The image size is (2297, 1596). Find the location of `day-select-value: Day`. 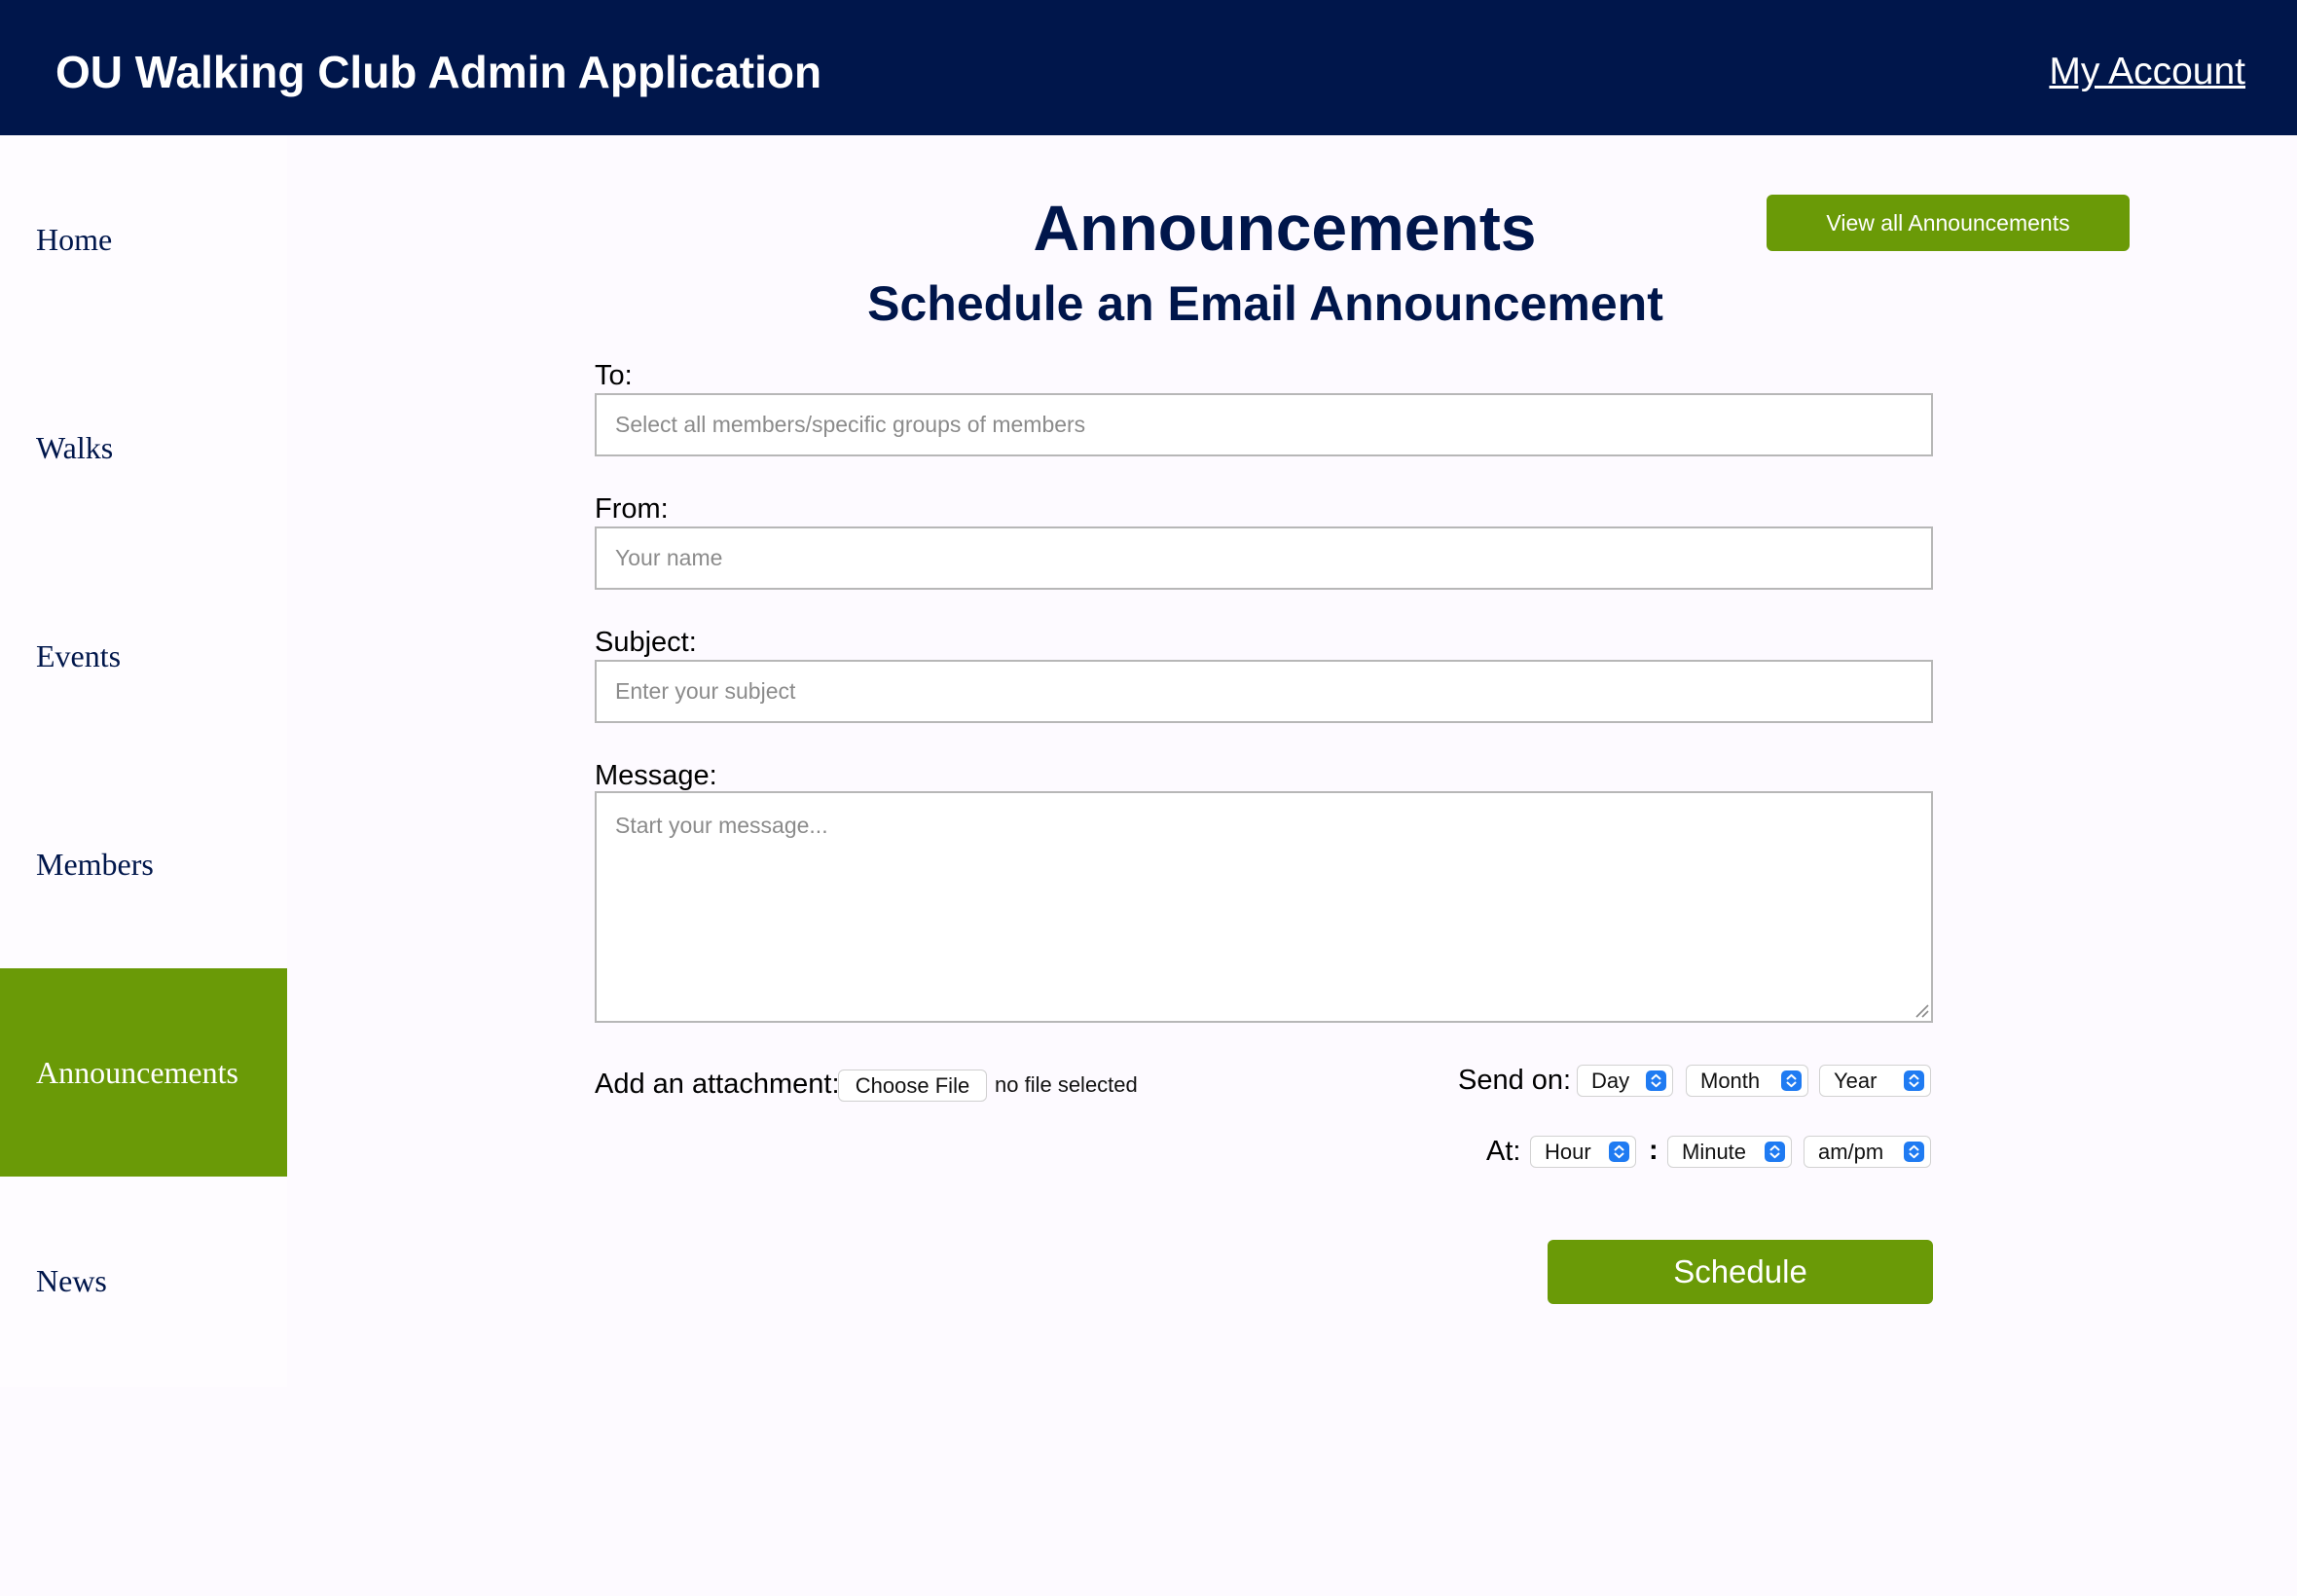

day-select-value: Day is located at coordinates (1611, 1081).